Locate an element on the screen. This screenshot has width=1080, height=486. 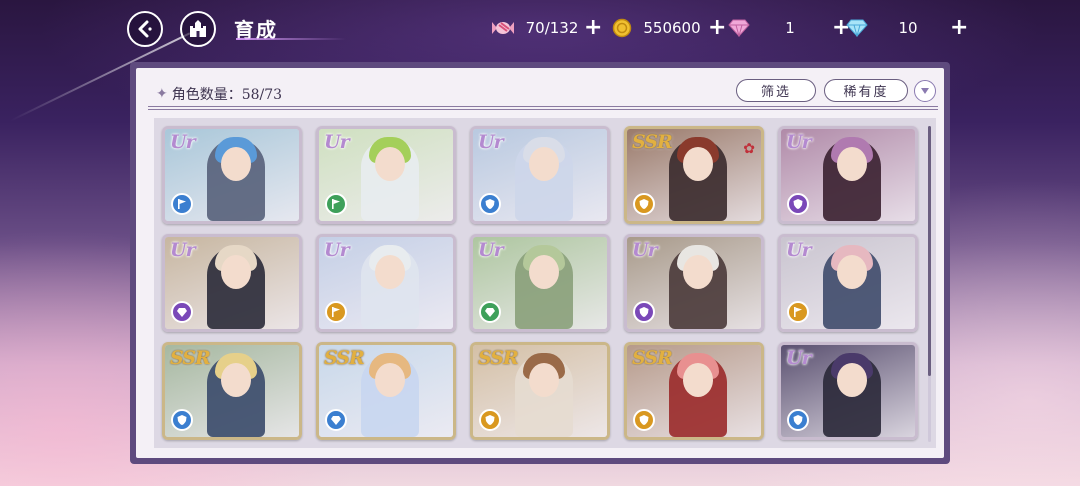
top-bar: 育成 70/132 + 550600 + 1 + 10 + is located at coordinates (540, 29).